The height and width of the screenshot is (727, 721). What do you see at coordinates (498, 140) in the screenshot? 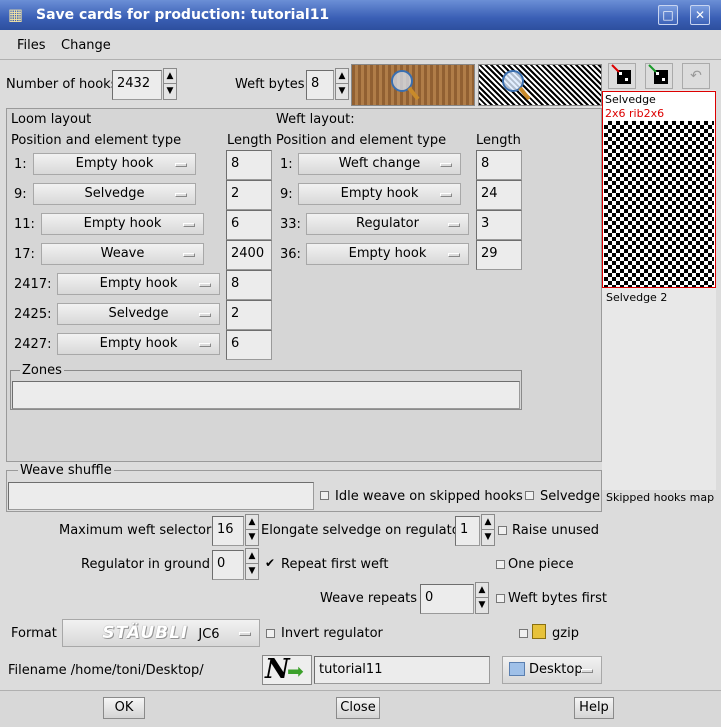
I see `weft-col-length: Length` at bounding box center [498, 140].